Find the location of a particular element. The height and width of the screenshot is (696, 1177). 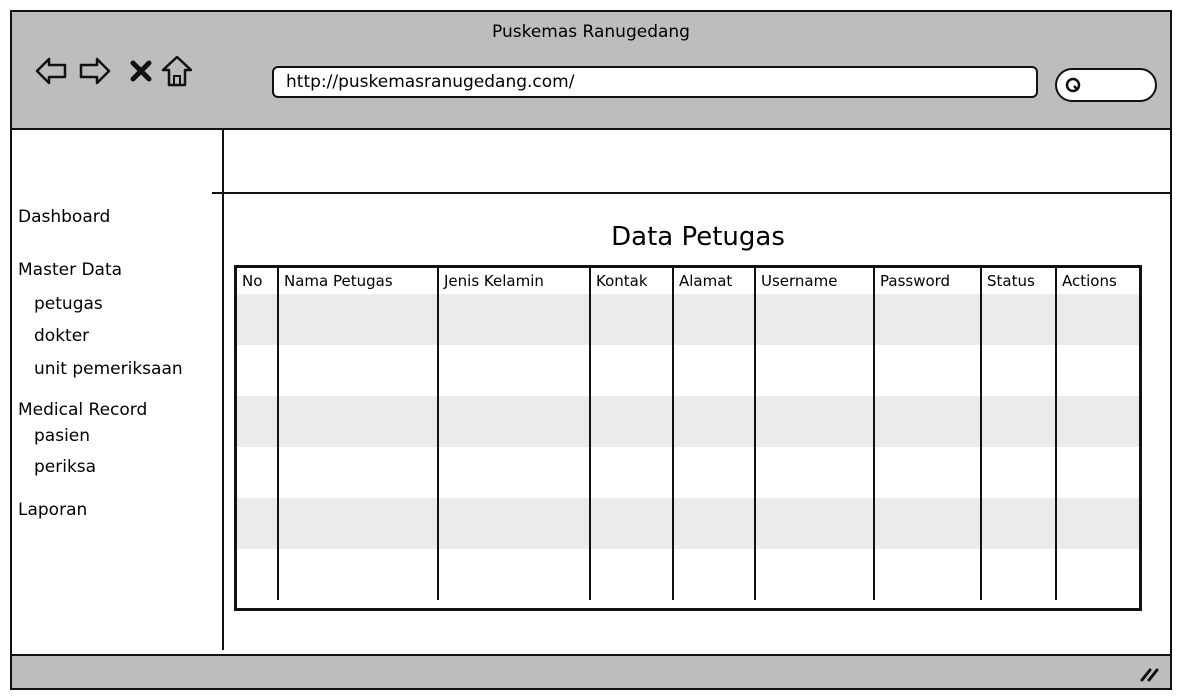

column-header-password: Password is located at coordinates (928, 281).